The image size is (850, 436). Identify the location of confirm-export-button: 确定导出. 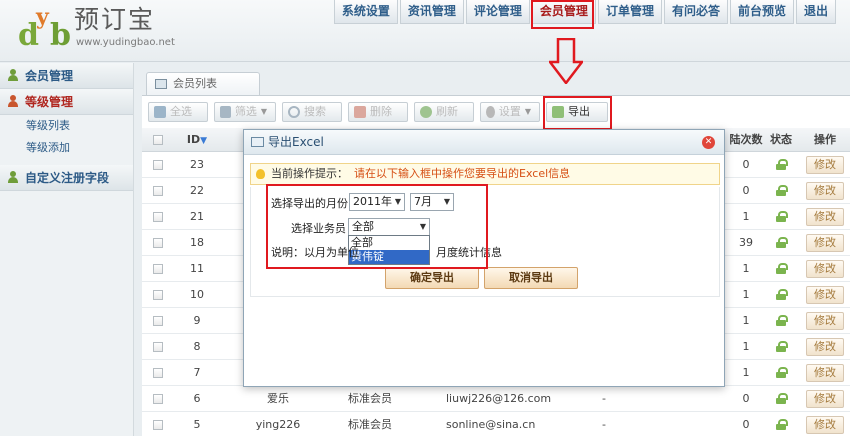
(432, 278).